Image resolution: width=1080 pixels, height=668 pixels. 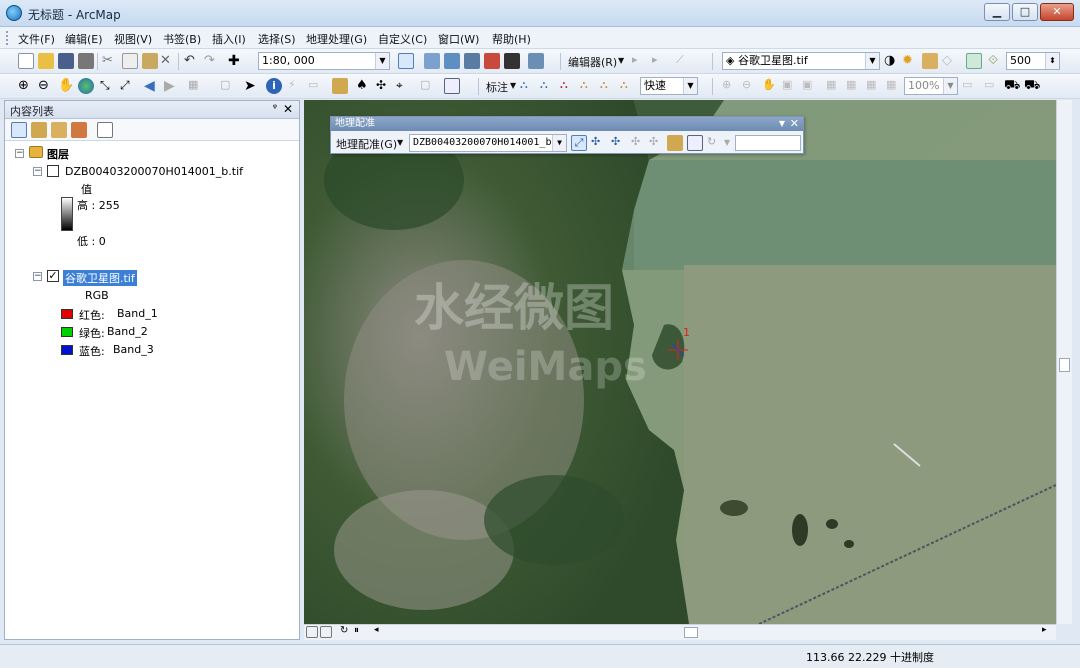 What do you see at coordinates (619, 143) in the screenshot?
I see `add-control-points-icon: ✣` at bounding box center [619, 143].